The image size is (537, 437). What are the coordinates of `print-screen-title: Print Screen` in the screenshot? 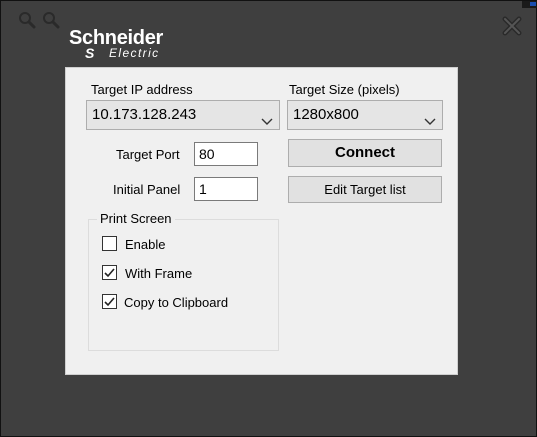 It's located at (136, 219).